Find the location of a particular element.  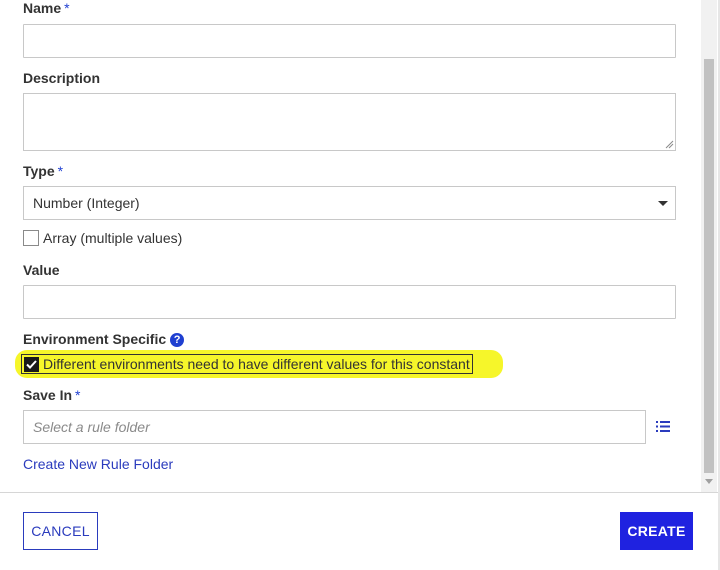

value-input is located at coordinates (349, 302).